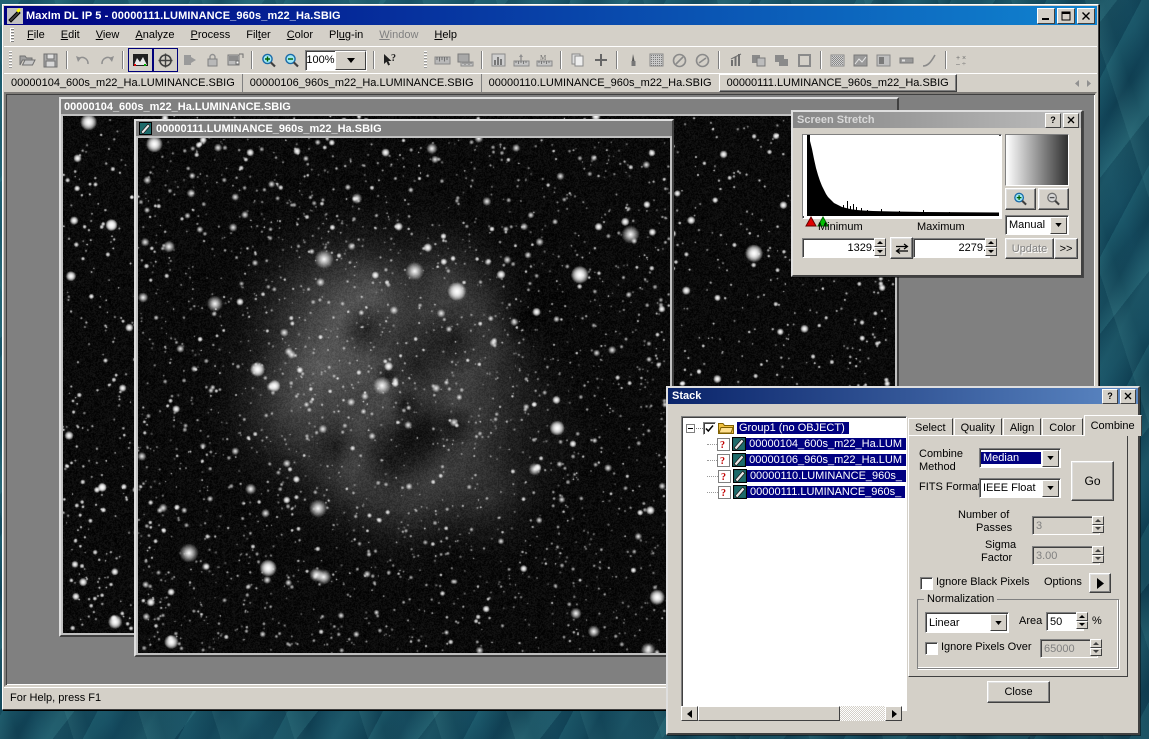  What do you see at coordinates (70, 35) in the screenshot?
I see `menu-edit: Edit` at bounding box center [70, 35].